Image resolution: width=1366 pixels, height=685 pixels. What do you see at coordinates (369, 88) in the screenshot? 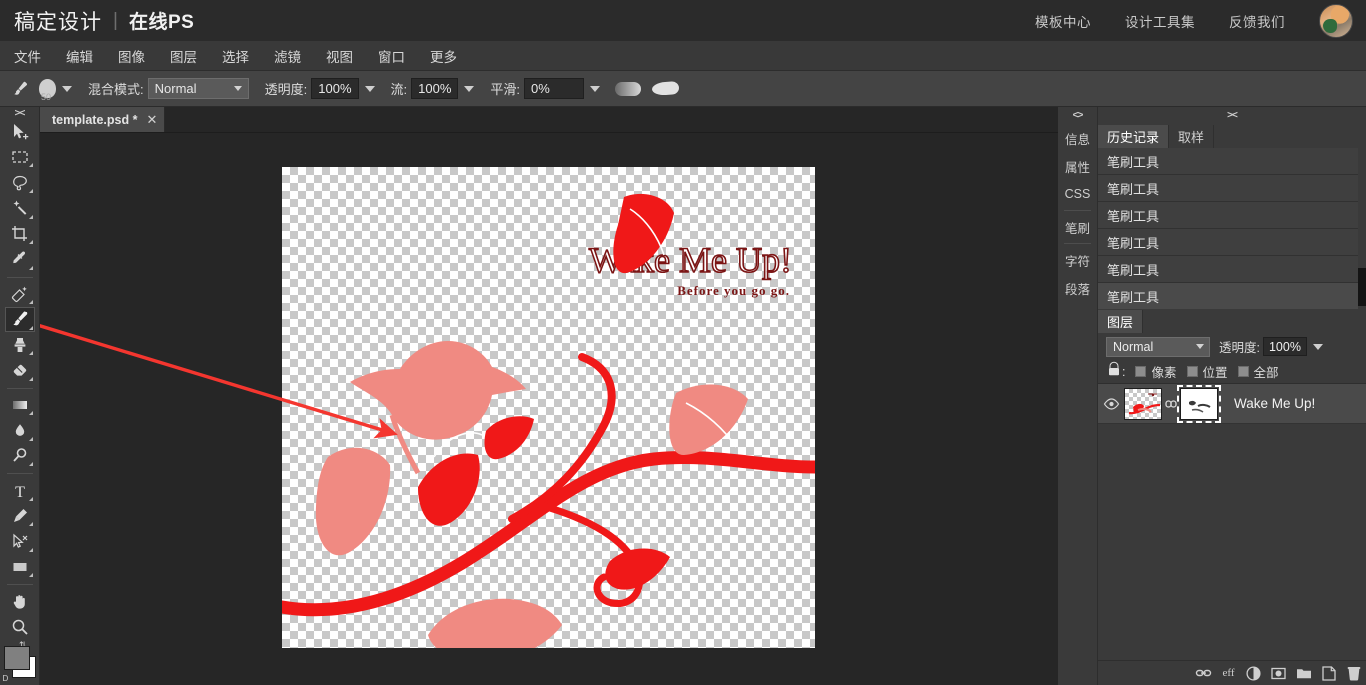
I see `opacity-chevron-down-icon` at bounding box center [369, 88].